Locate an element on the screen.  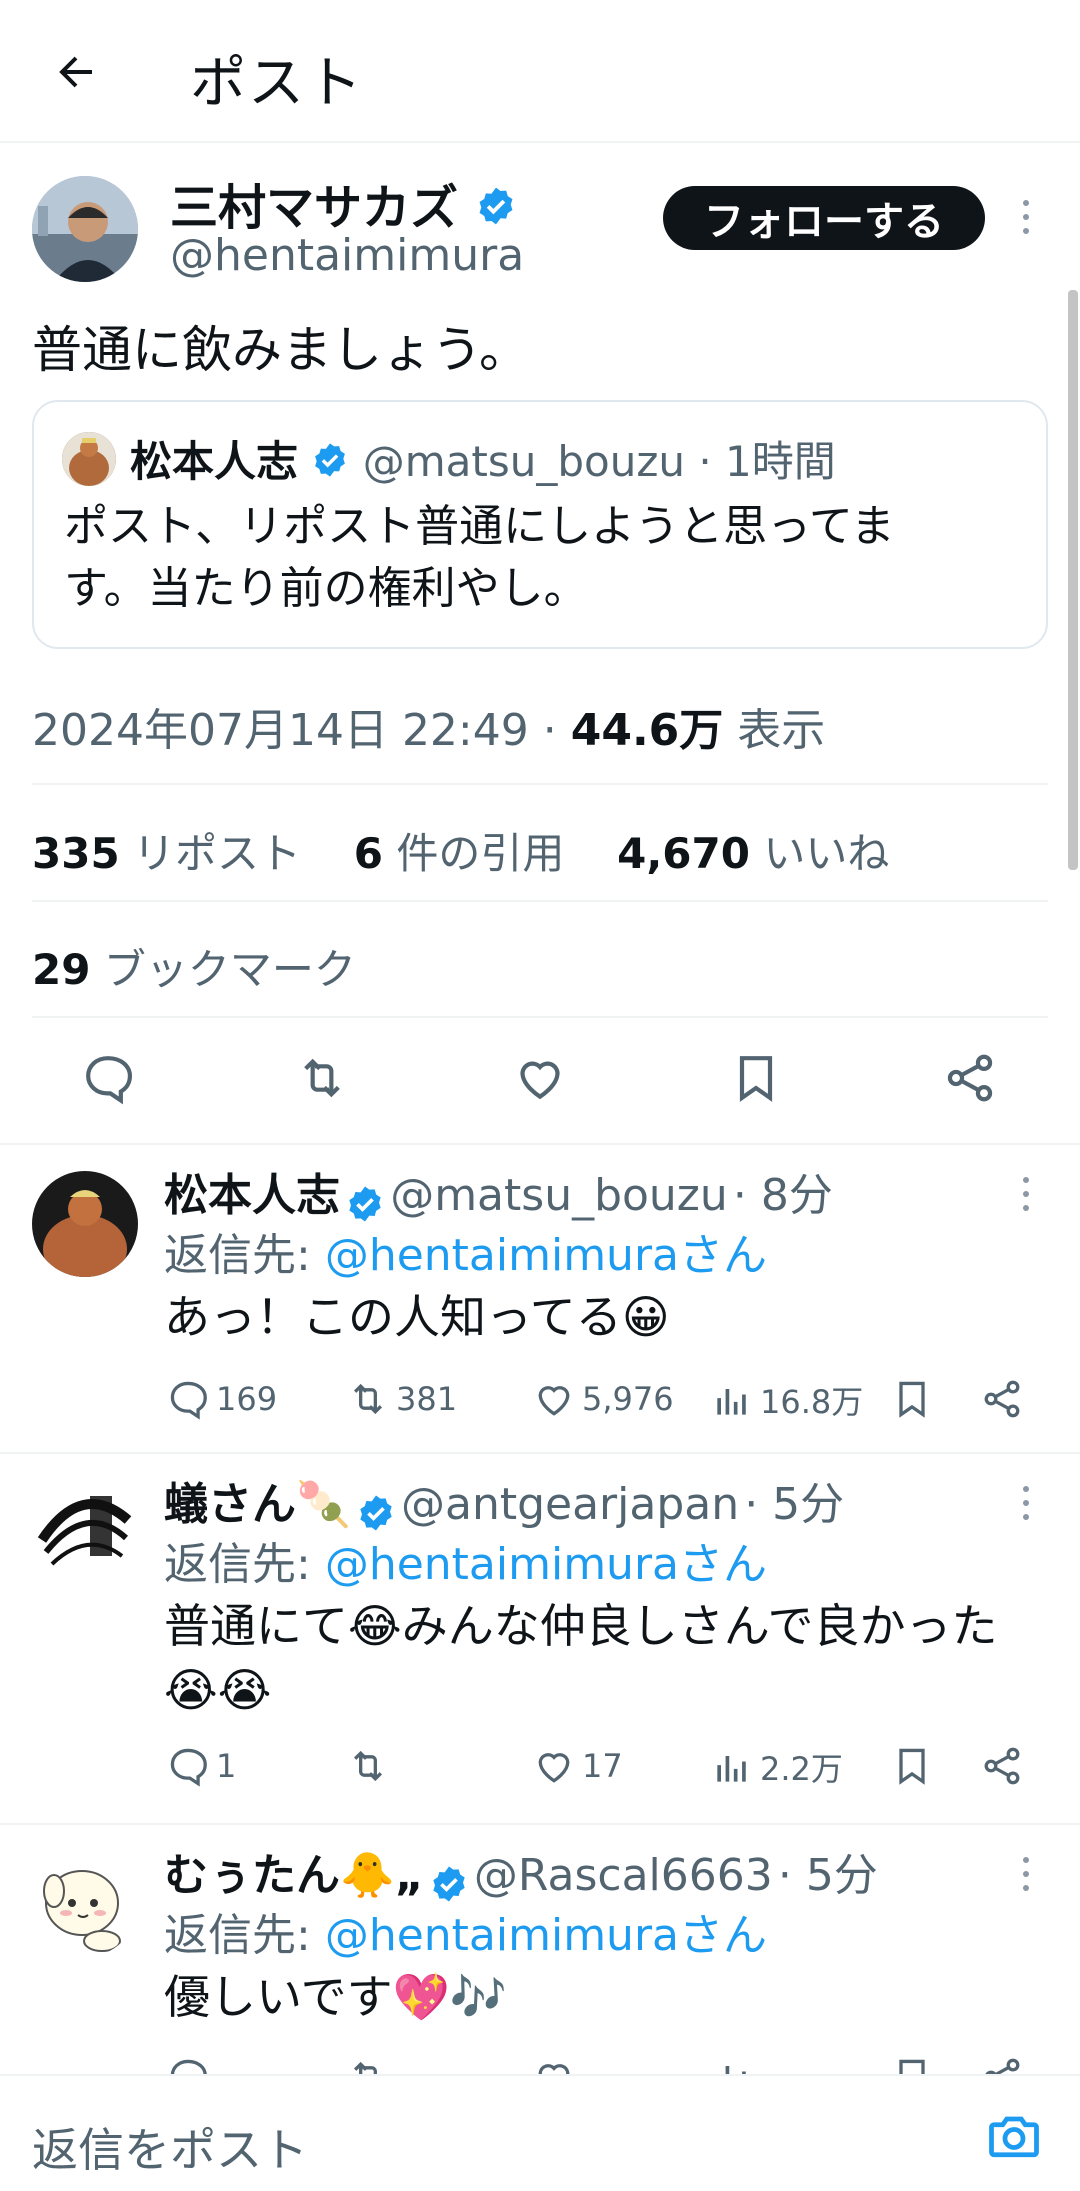
views-count: 44.6万 is located at coordinates (647, 730).